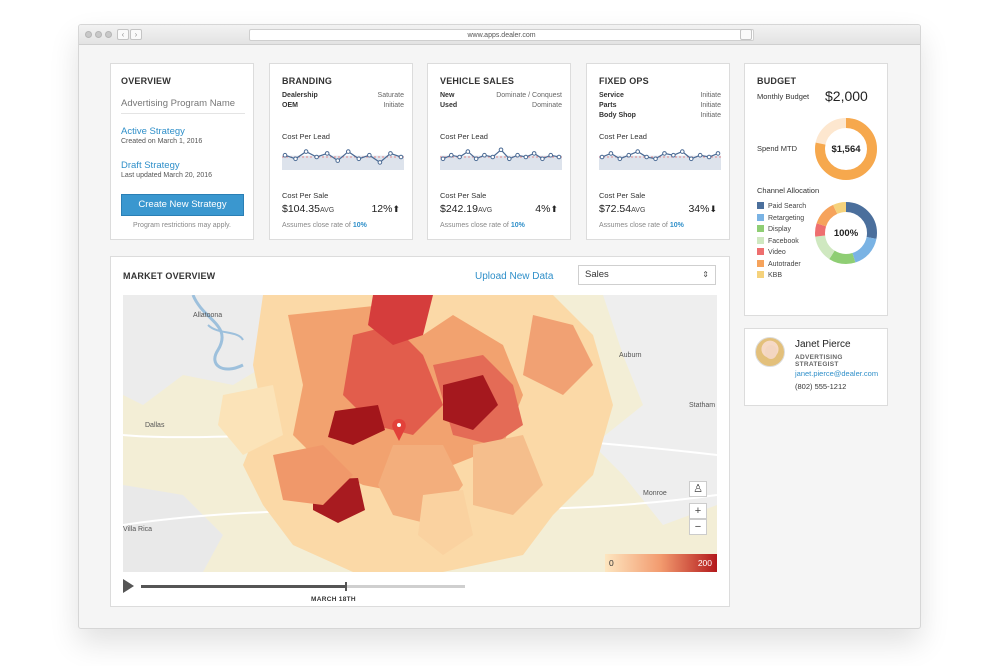 The image size is (1000, 666). I want to click on monthly-budget-label: Monthly Budget, so click(783, 96).